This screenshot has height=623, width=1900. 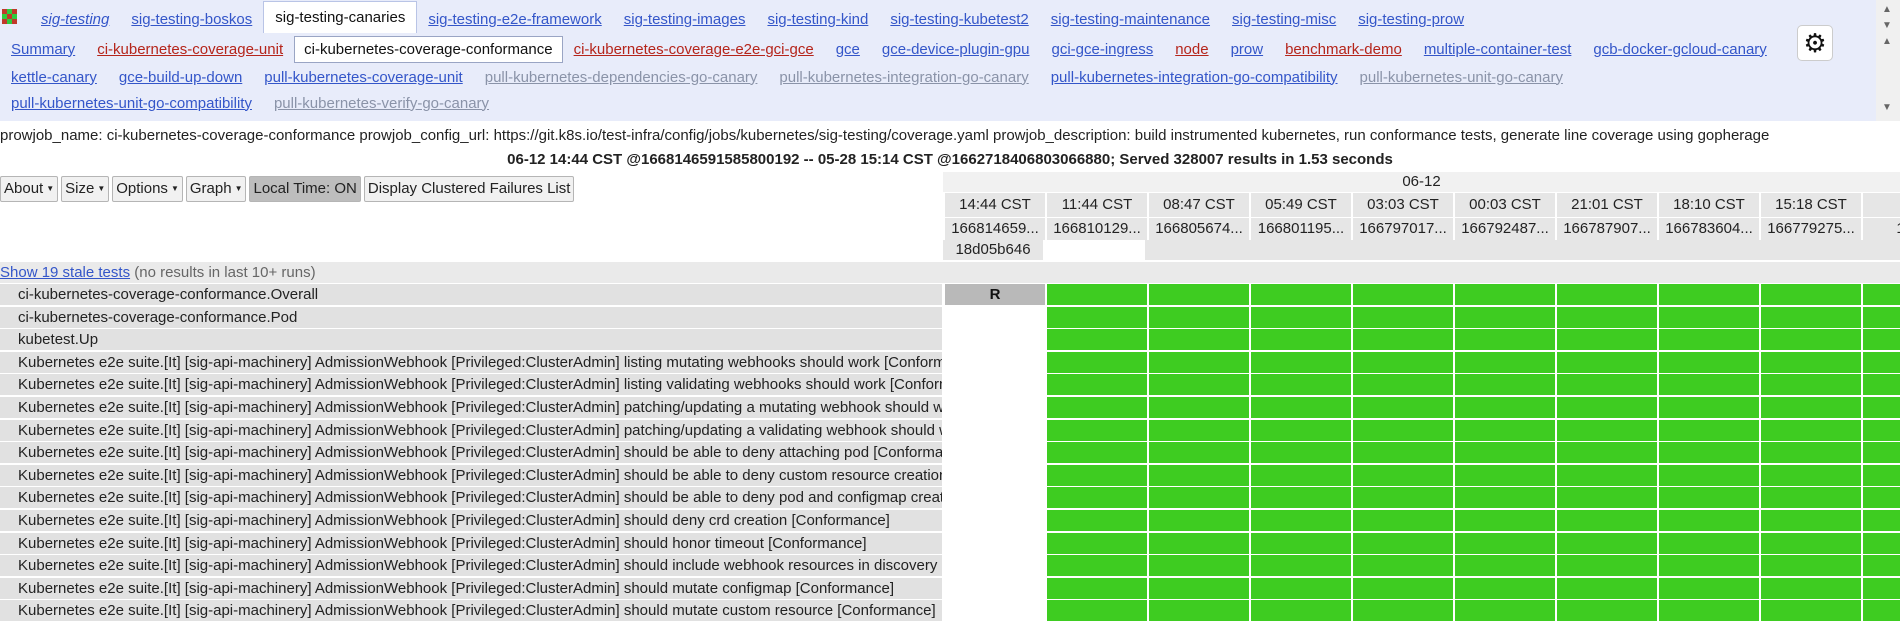 I want to click on column-time-header: 12:, so click(x=1880, y=205).